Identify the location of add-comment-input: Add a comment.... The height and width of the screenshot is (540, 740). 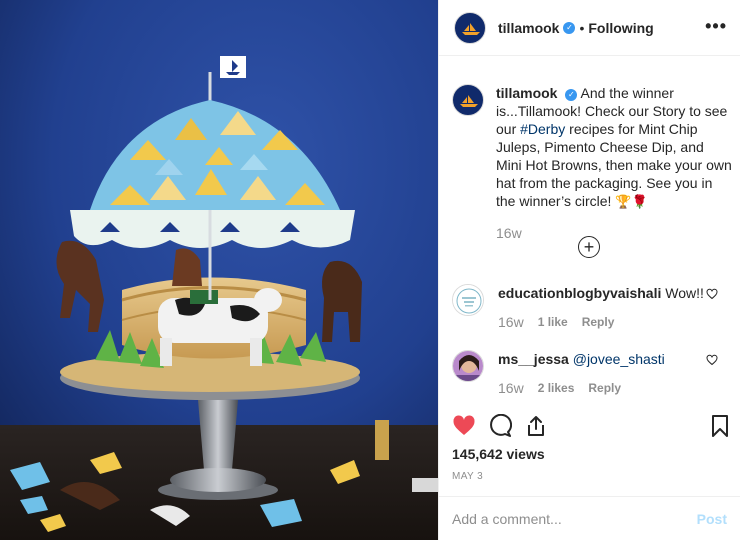
(507, 519).